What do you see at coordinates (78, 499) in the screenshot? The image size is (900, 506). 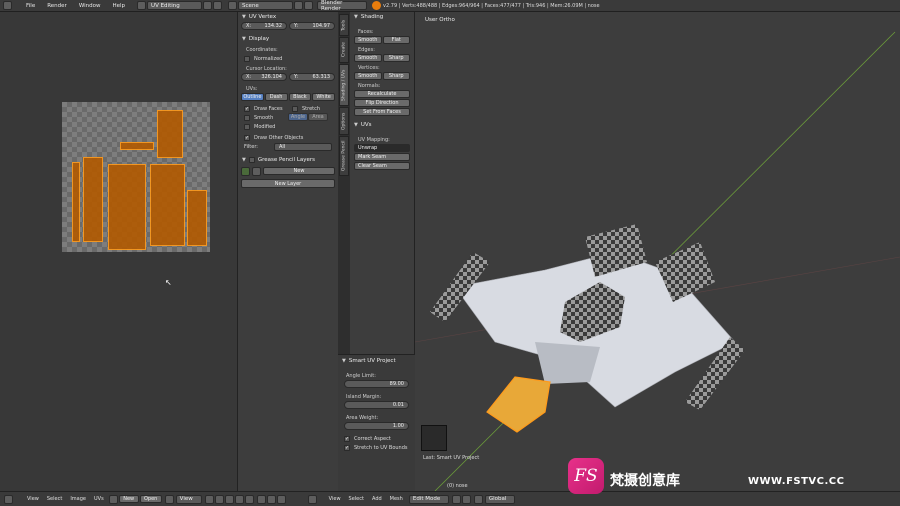 I see `uv-menu-image: Image` at bounding box center [78, 499].